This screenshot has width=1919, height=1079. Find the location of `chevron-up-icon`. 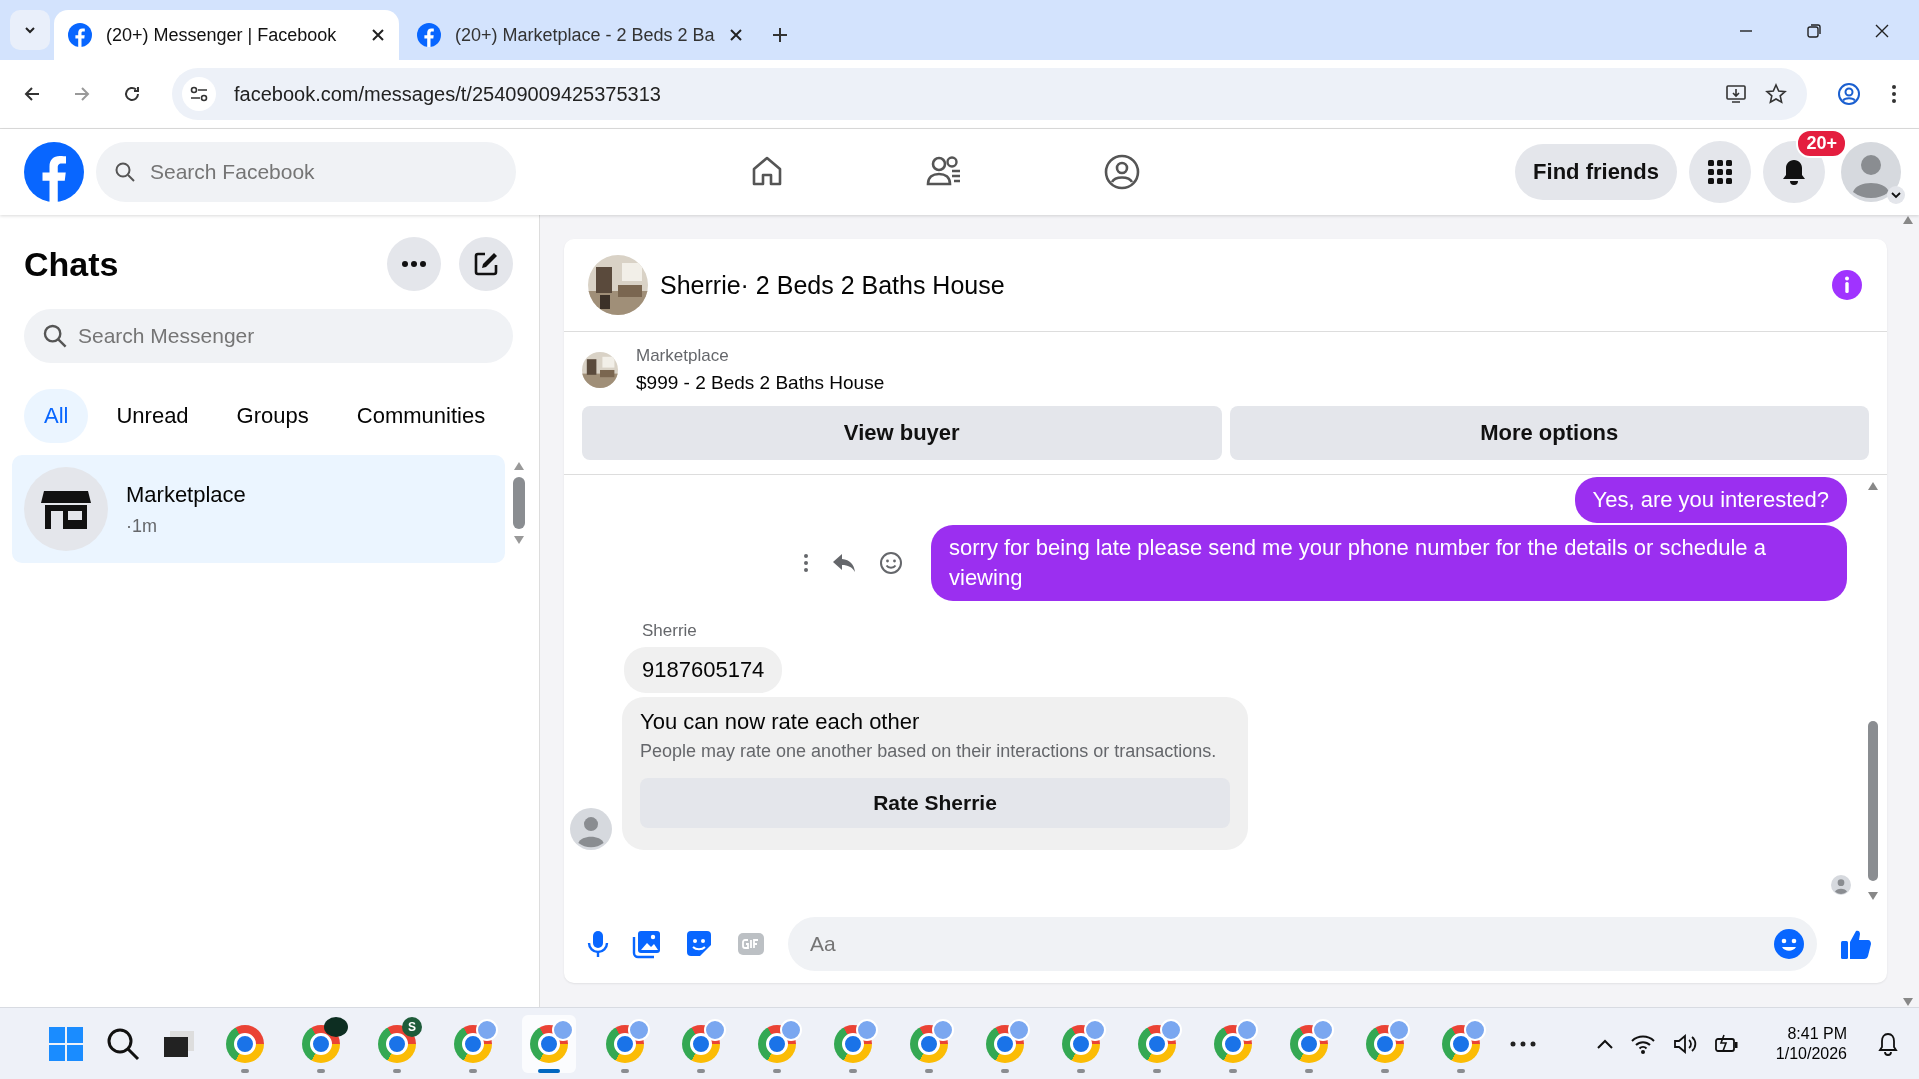

chevron-up-icon is located at coordinates (1604, 1043).